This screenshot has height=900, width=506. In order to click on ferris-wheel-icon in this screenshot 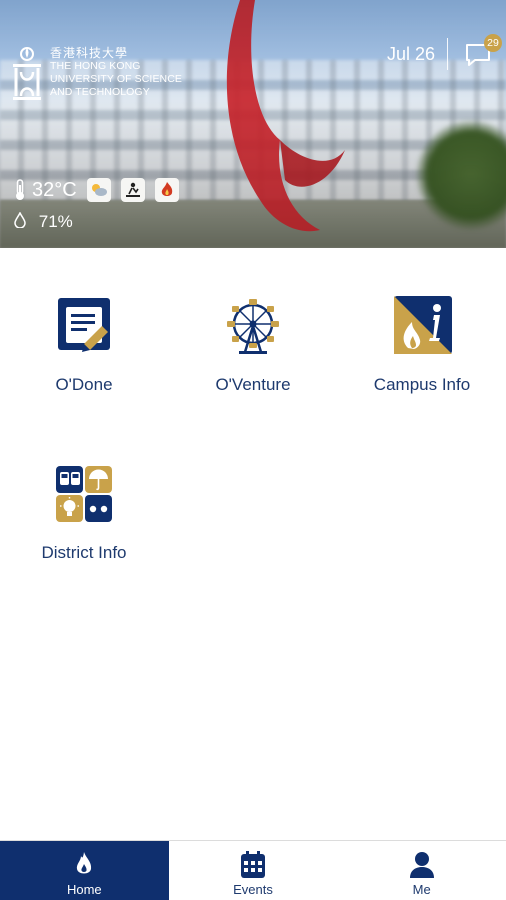, I will do `click(253, 326)`.